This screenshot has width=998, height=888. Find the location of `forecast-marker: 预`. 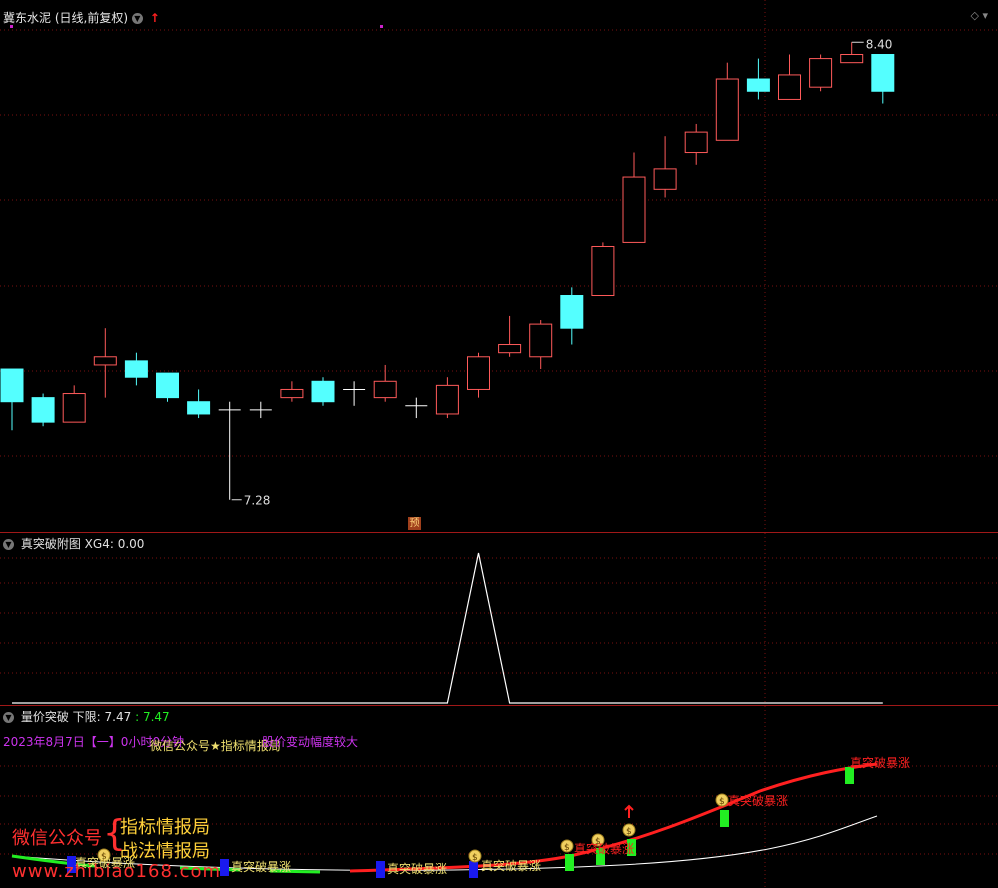

forecast-marker: 预 is located at coordinates (414, 523).